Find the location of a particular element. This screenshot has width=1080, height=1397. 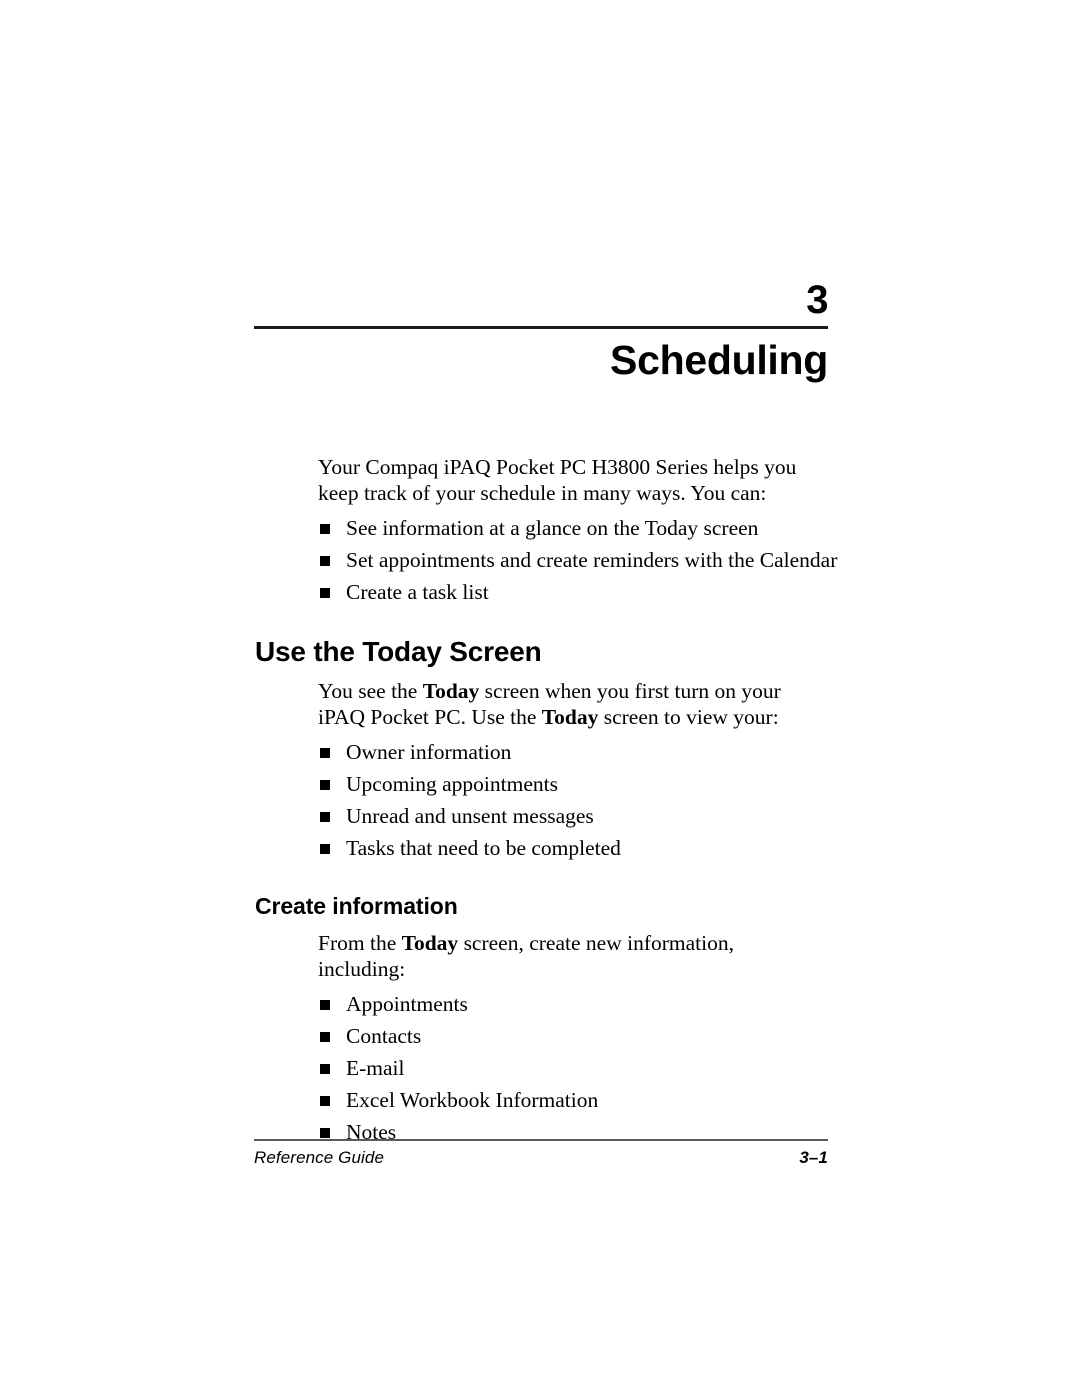

list-item: E-mail is located at coordinates (540, 1068).